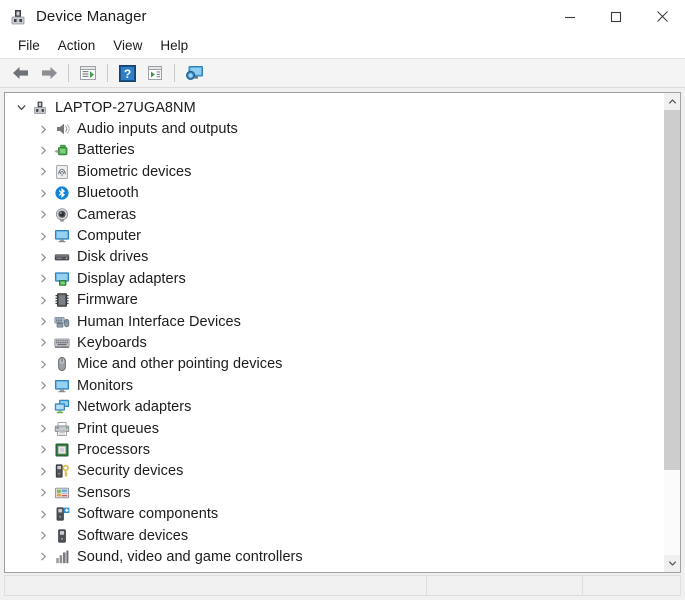  What do you see at coordinates (334, 257) in the screenshot?
I see `tree-item-disk-drives: Disk drives` at bounding box center [334, 257].